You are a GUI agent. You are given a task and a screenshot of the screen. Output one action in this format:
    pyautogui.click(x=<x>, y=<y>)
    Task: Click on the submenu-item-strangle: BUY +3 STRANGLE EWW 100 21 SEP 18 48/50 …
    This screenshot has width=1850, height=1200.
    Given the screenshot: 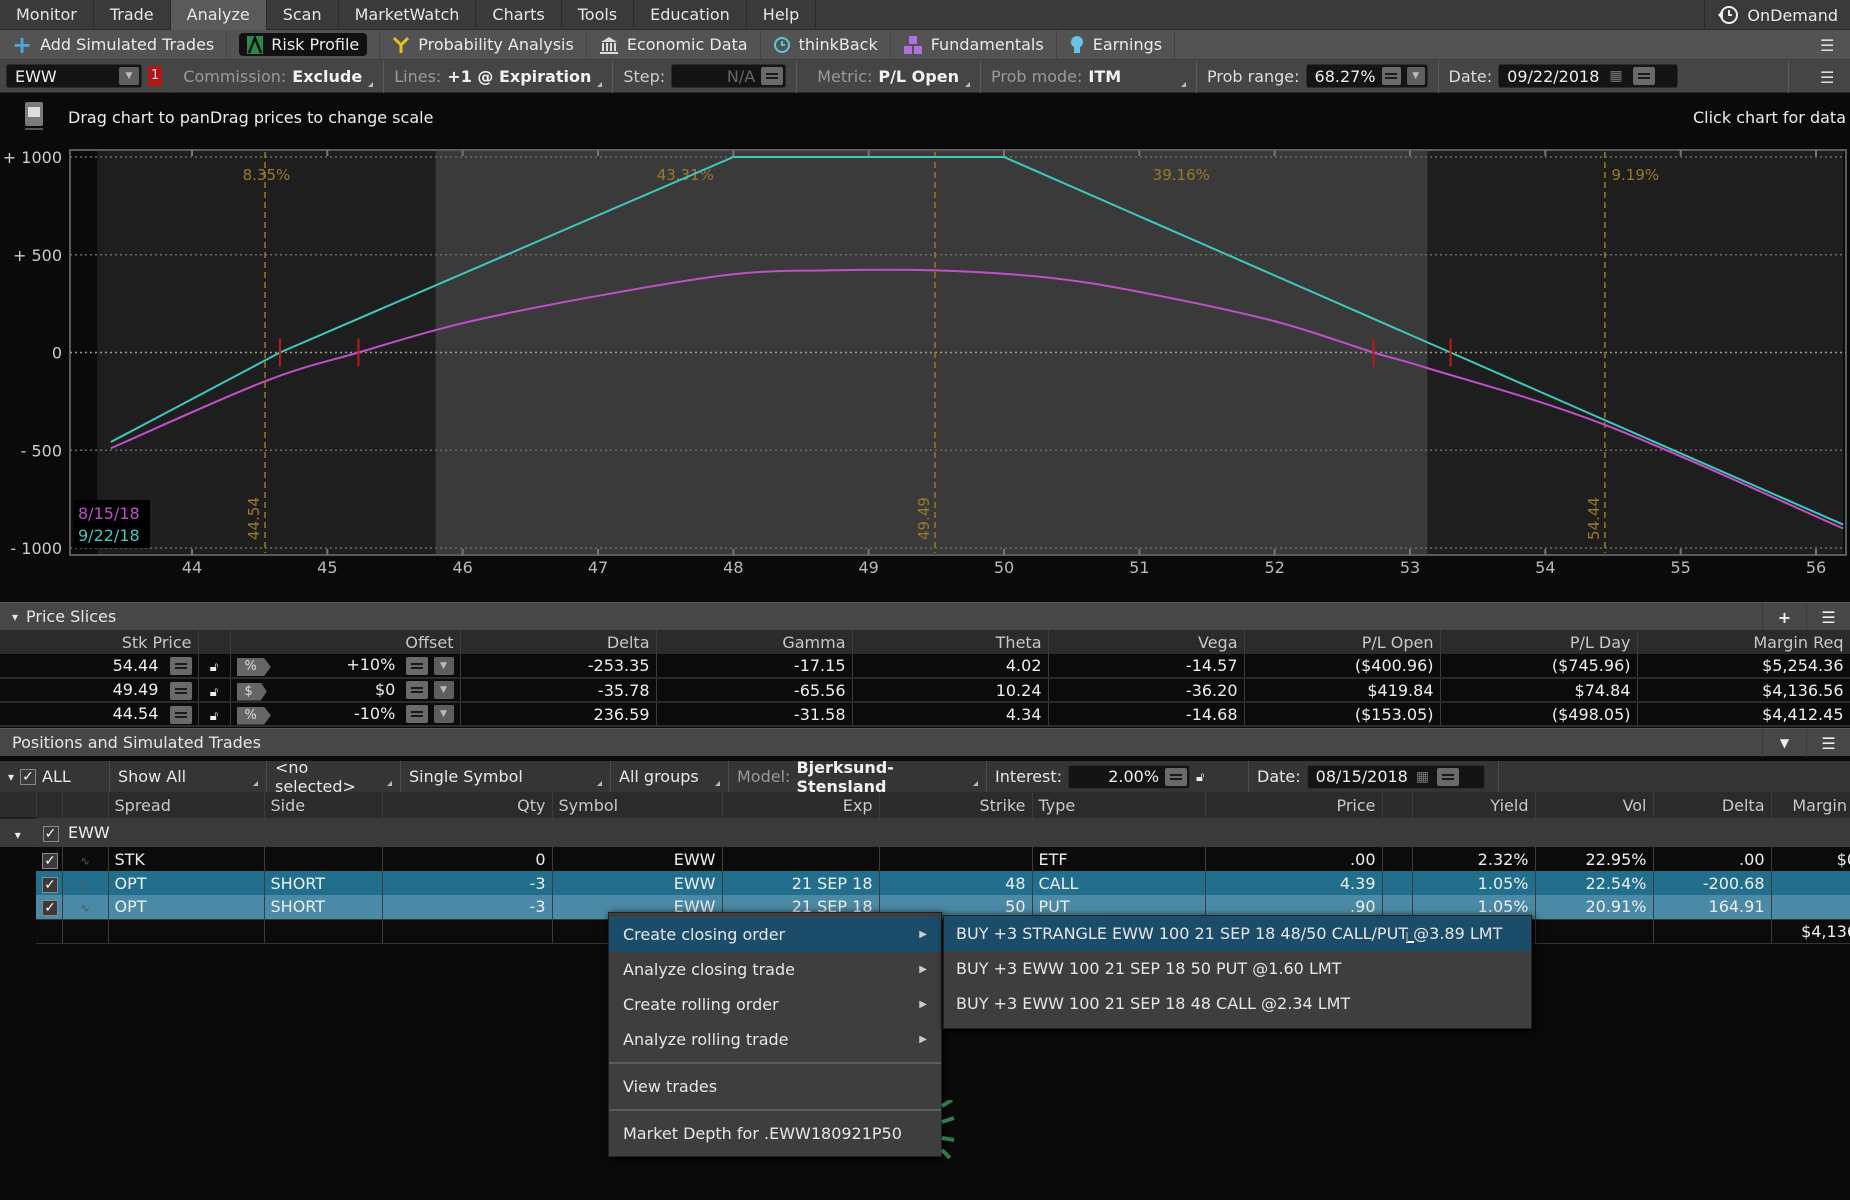 What is the action you would take?
    pyautogui.click(x=1237, y=933)
    